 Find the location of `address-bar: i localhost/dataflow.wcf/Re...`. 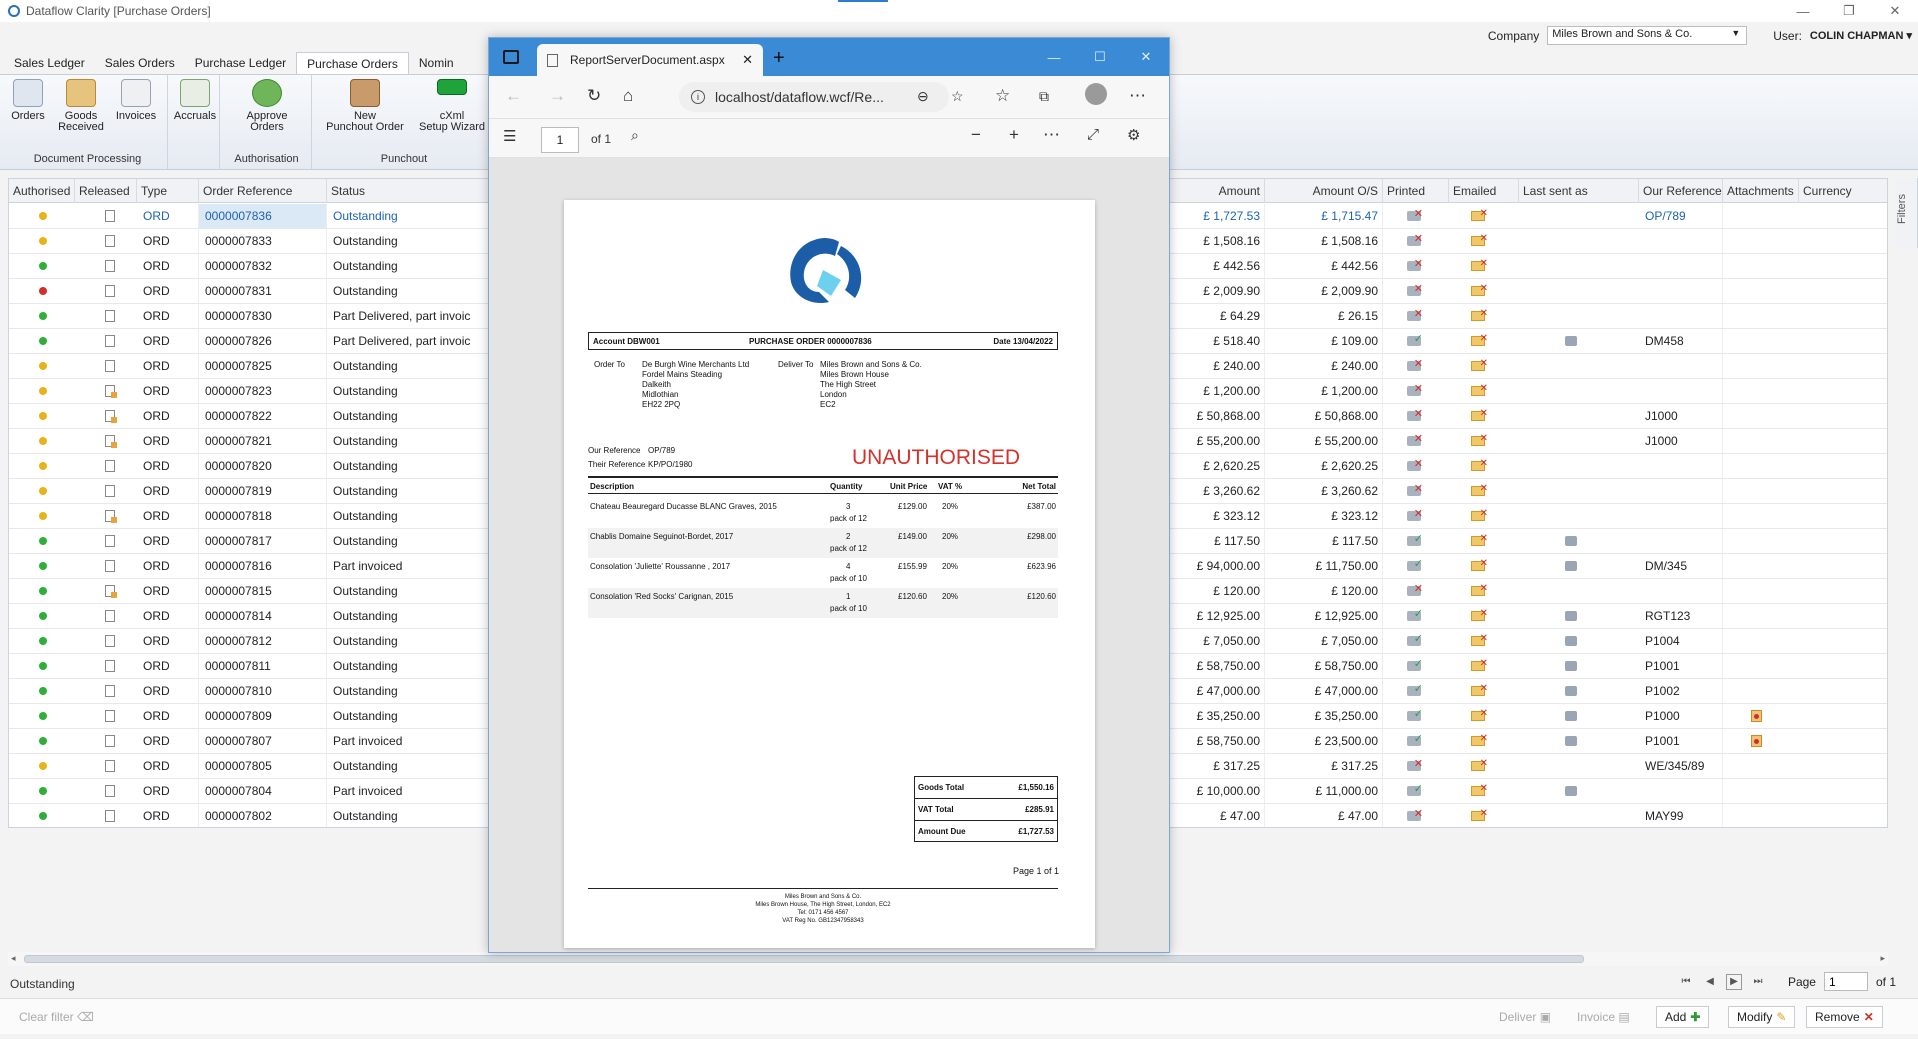

address-bar: i localhost/dataflow.wcf/Re... is located at coordinates (814, 97).